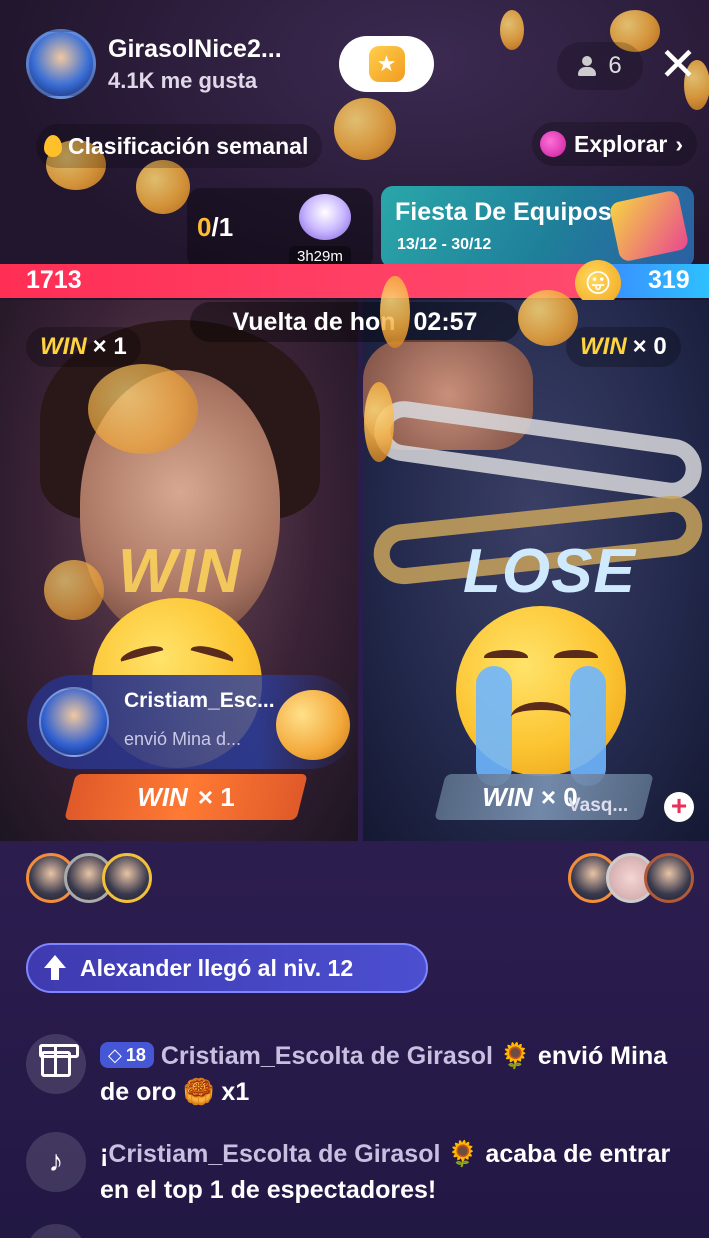 This screenshot has height=1238, width=709. I want to click on left-banner-win-label: WIN, so click(162, 796).